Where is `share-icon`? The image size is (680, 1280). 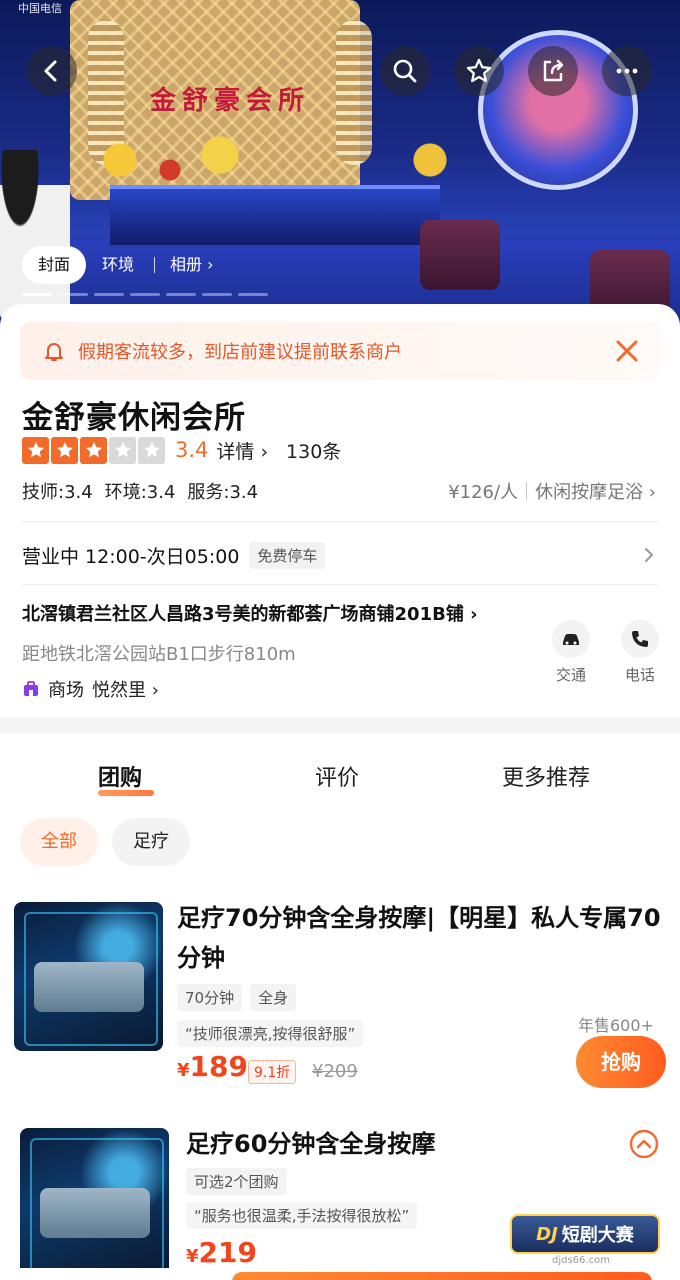 share-icon is located at coordinates (553, 70).